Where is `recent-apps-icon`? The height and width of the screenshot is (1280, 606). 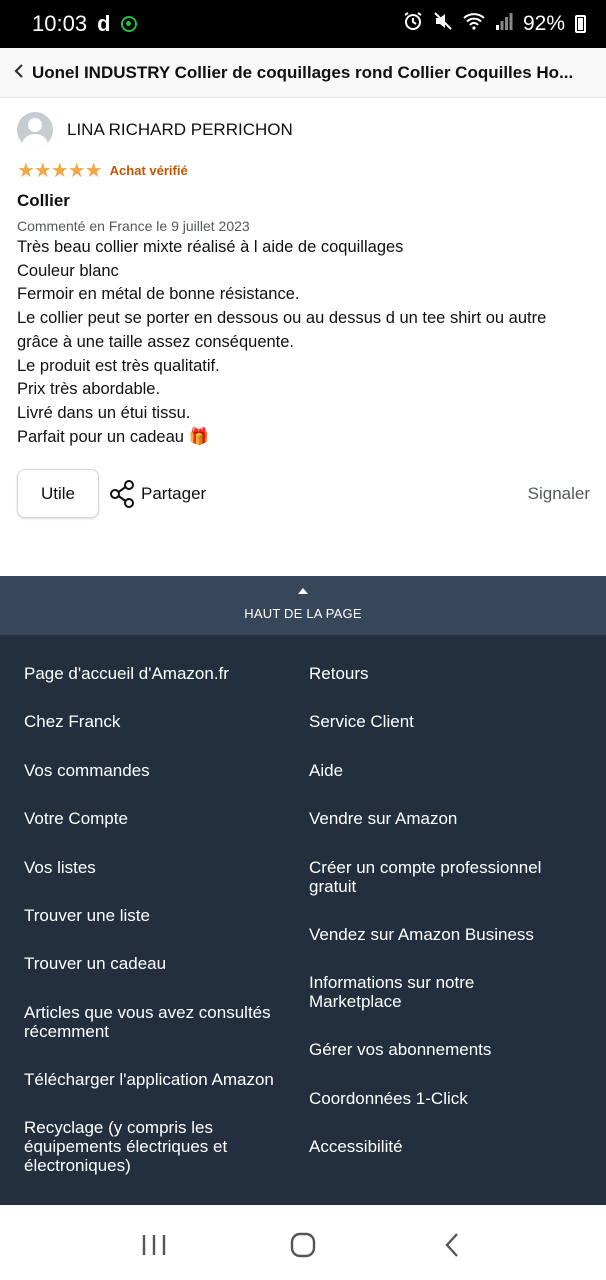
recent-apps-icon is located at coordinates (154, 1245).